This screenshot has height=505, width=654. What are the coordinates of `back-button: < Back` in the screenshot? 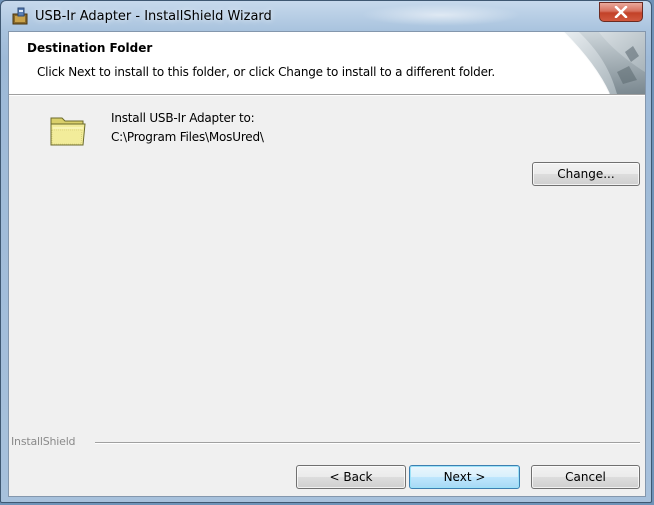 It's located at (351, 477).